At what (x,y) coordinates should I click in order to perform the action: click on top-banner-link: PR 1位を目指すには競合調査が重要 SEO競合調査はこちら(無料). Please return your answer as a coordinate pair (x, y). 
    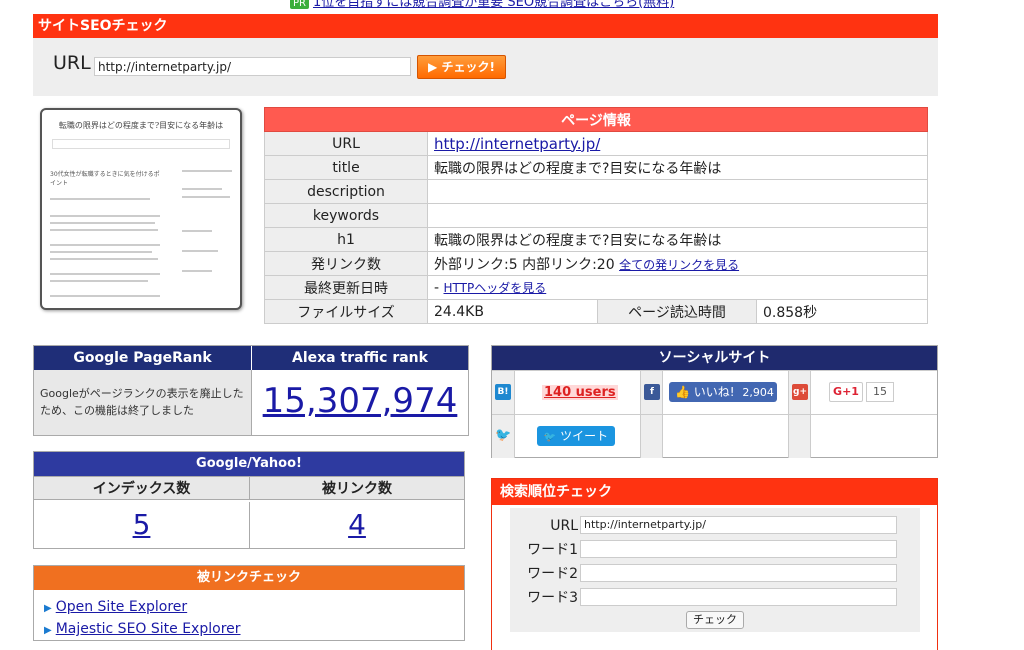
    Looking at the image, I should click on (482, 5).